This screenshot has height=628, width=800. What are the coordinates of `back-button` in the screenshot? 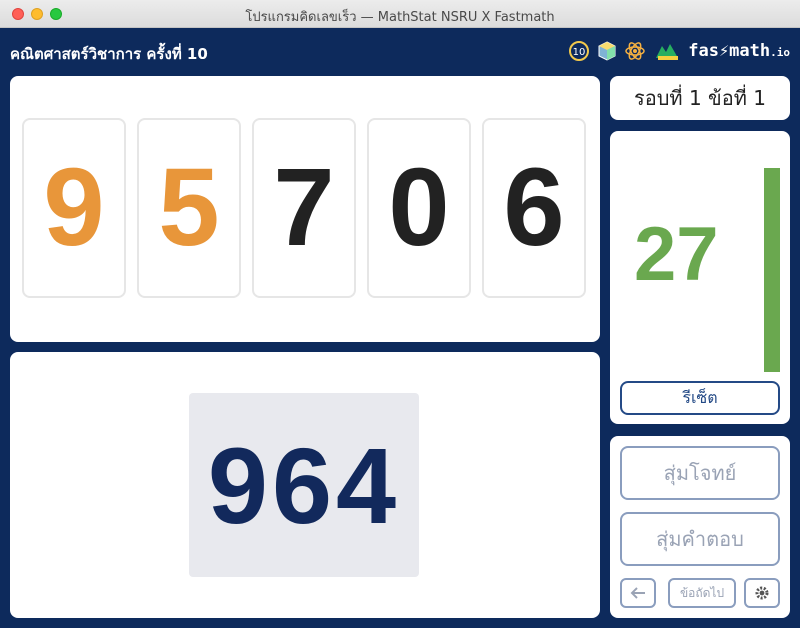 It's located at (638, 593).